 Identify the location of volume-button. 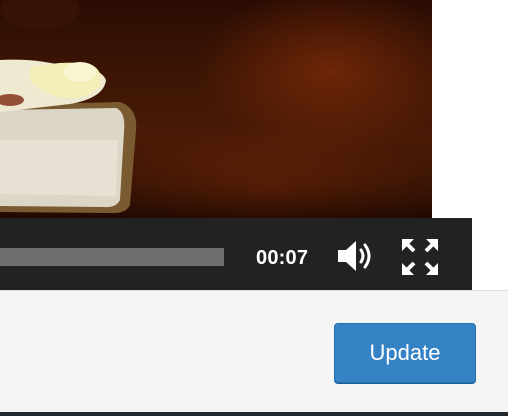
(356, 256).